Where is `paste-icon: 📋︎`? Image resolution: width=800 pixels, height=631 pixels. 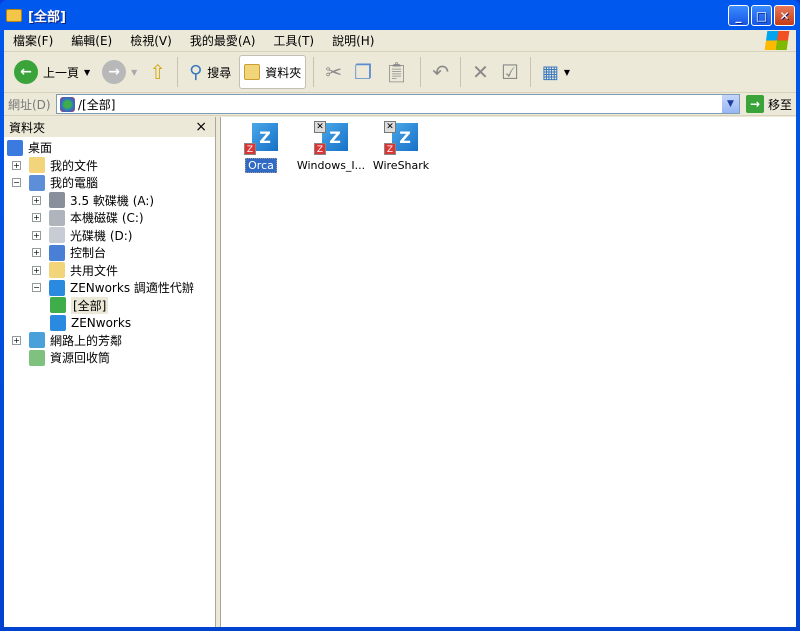 paste-icon: 📋︎ is located at coordinates (397, 72).